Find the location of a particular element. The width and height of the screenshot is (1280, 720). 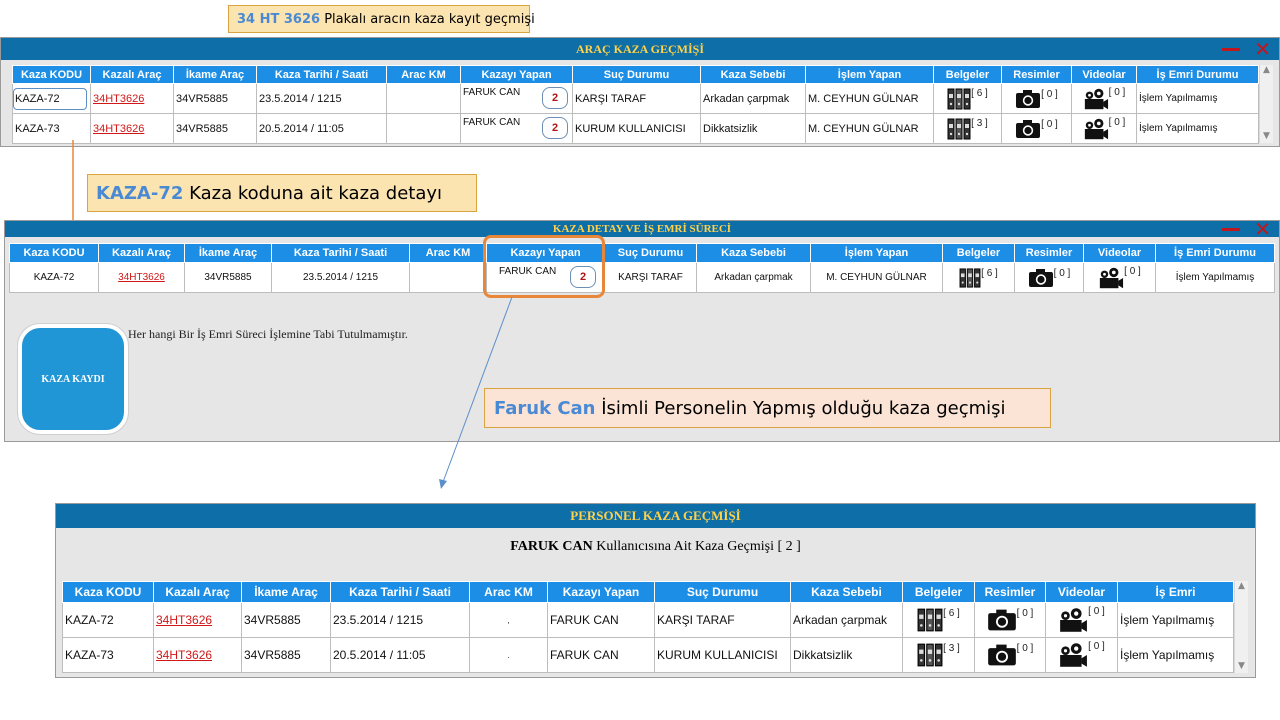

vehicle-history-scrollbar: ▲ ▼ is located at coordinates (1266, 104).